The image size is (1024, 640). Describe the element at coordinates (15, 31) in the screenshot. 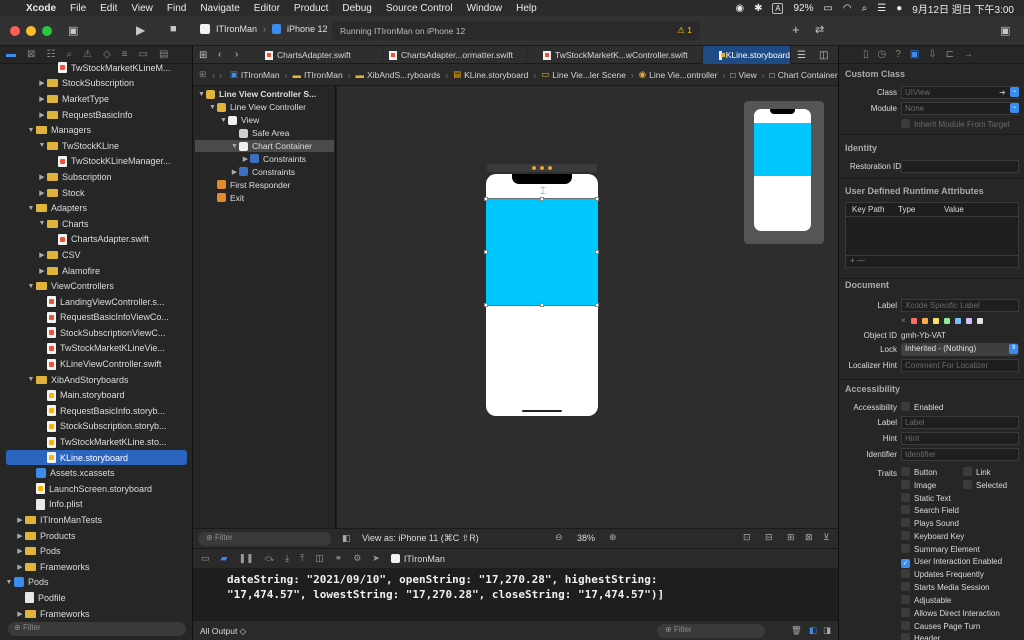

I see `close-window-button` at that location.